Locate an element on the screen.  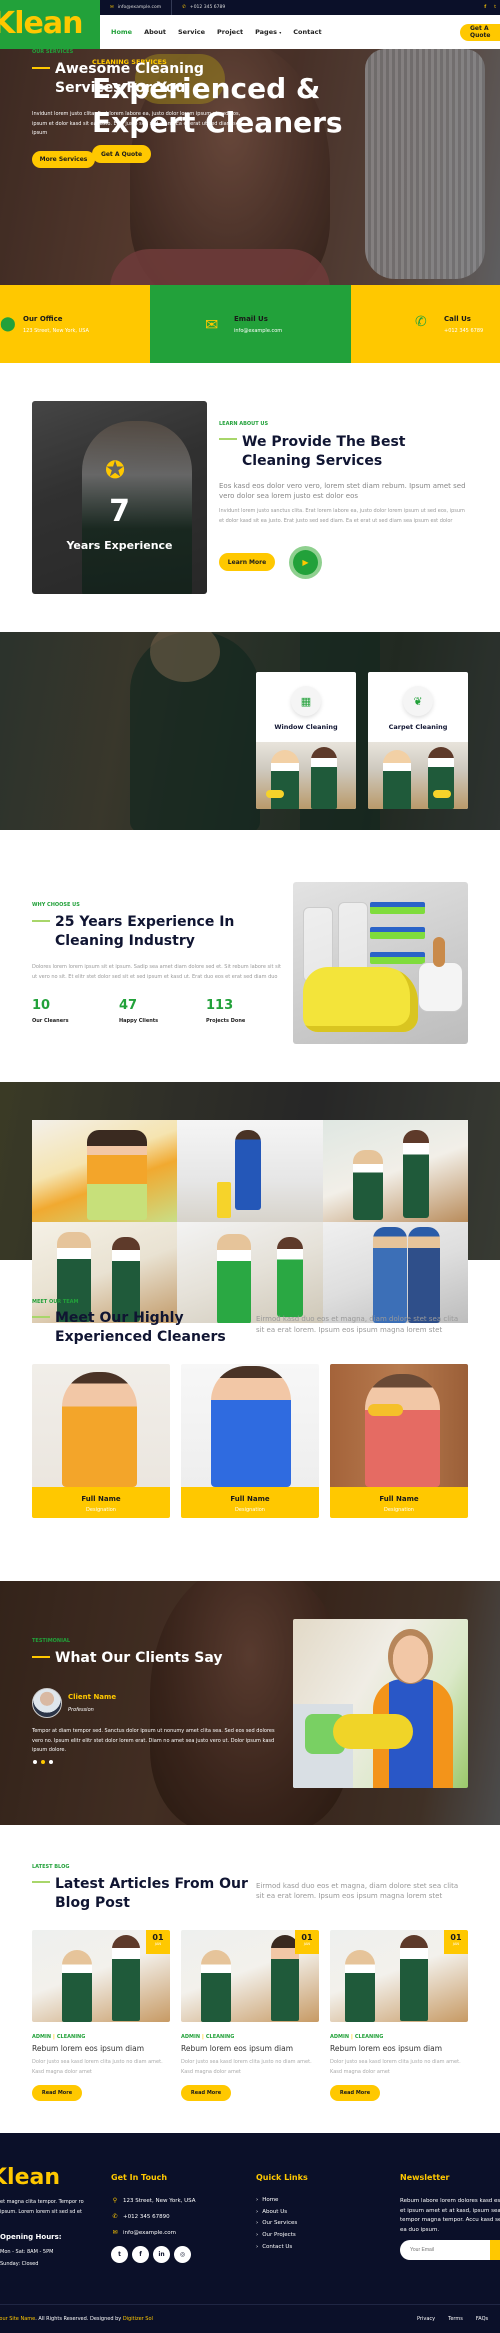
learn-more-button: Learn More is located at coordinates (247, 562).